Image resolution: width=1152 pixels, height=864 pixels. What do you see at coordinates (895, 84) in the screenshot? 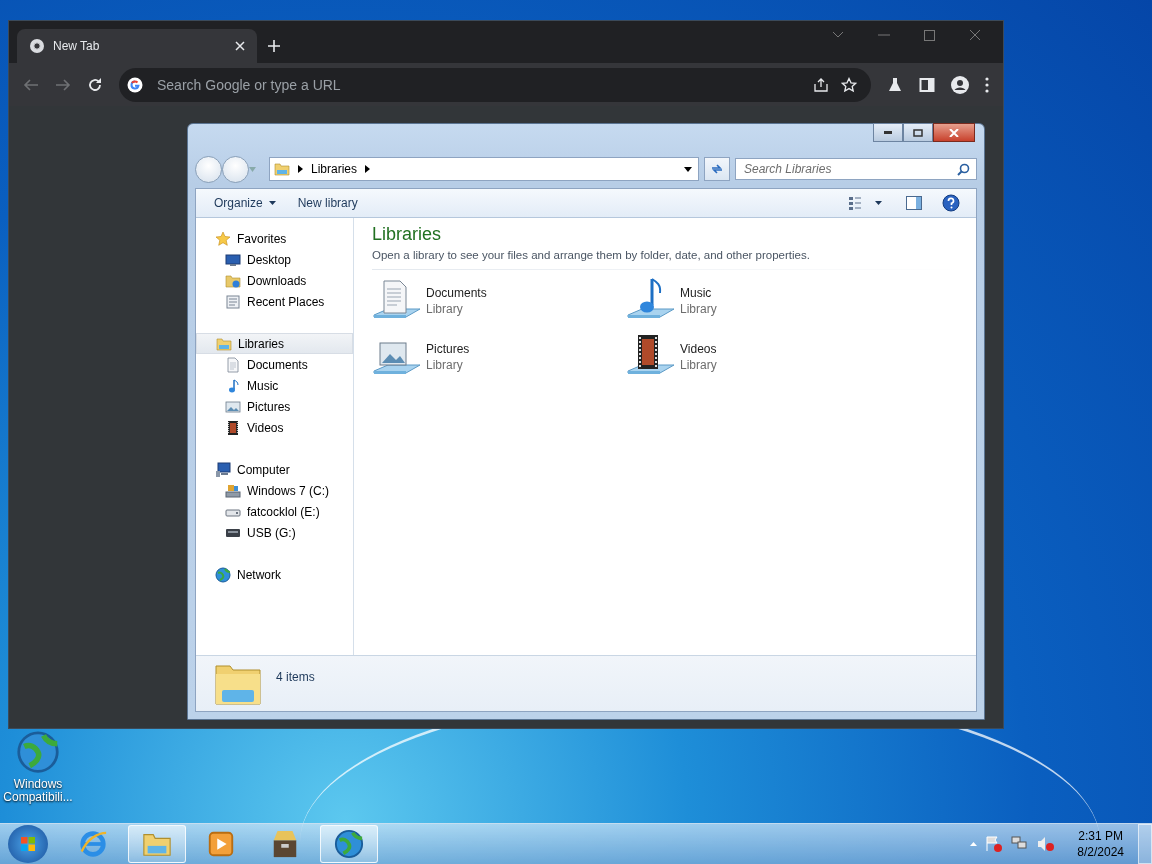
I see `flask-icon` at bounding box center [895, 84].